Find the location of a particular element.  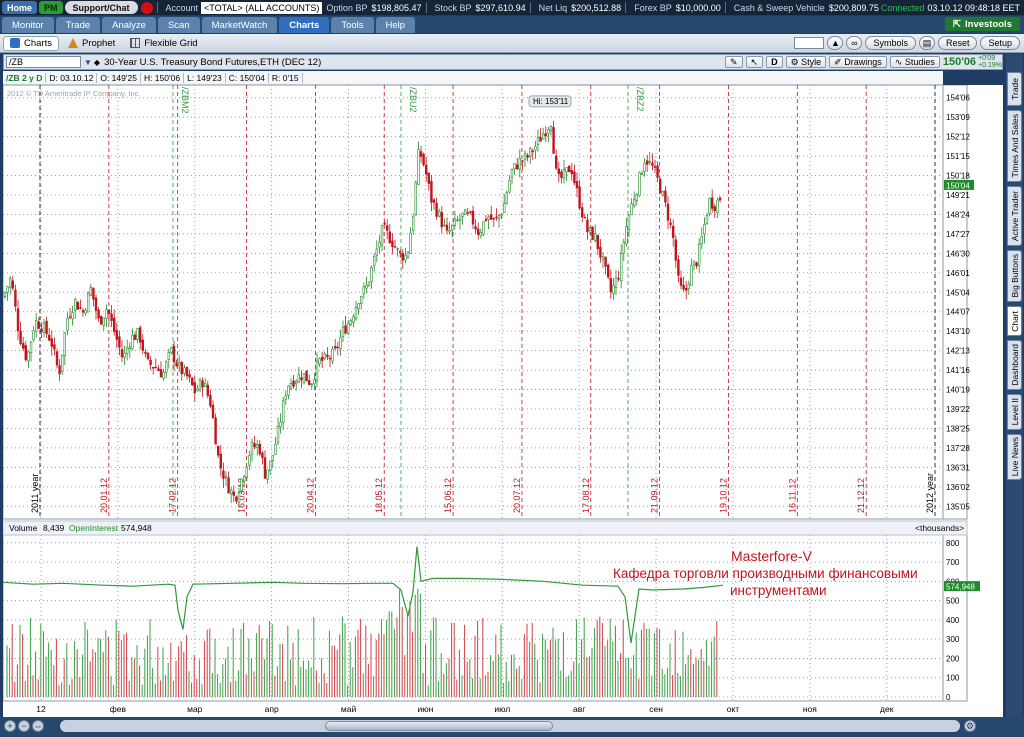

home-button: Home is located at coordinates (20, 7).